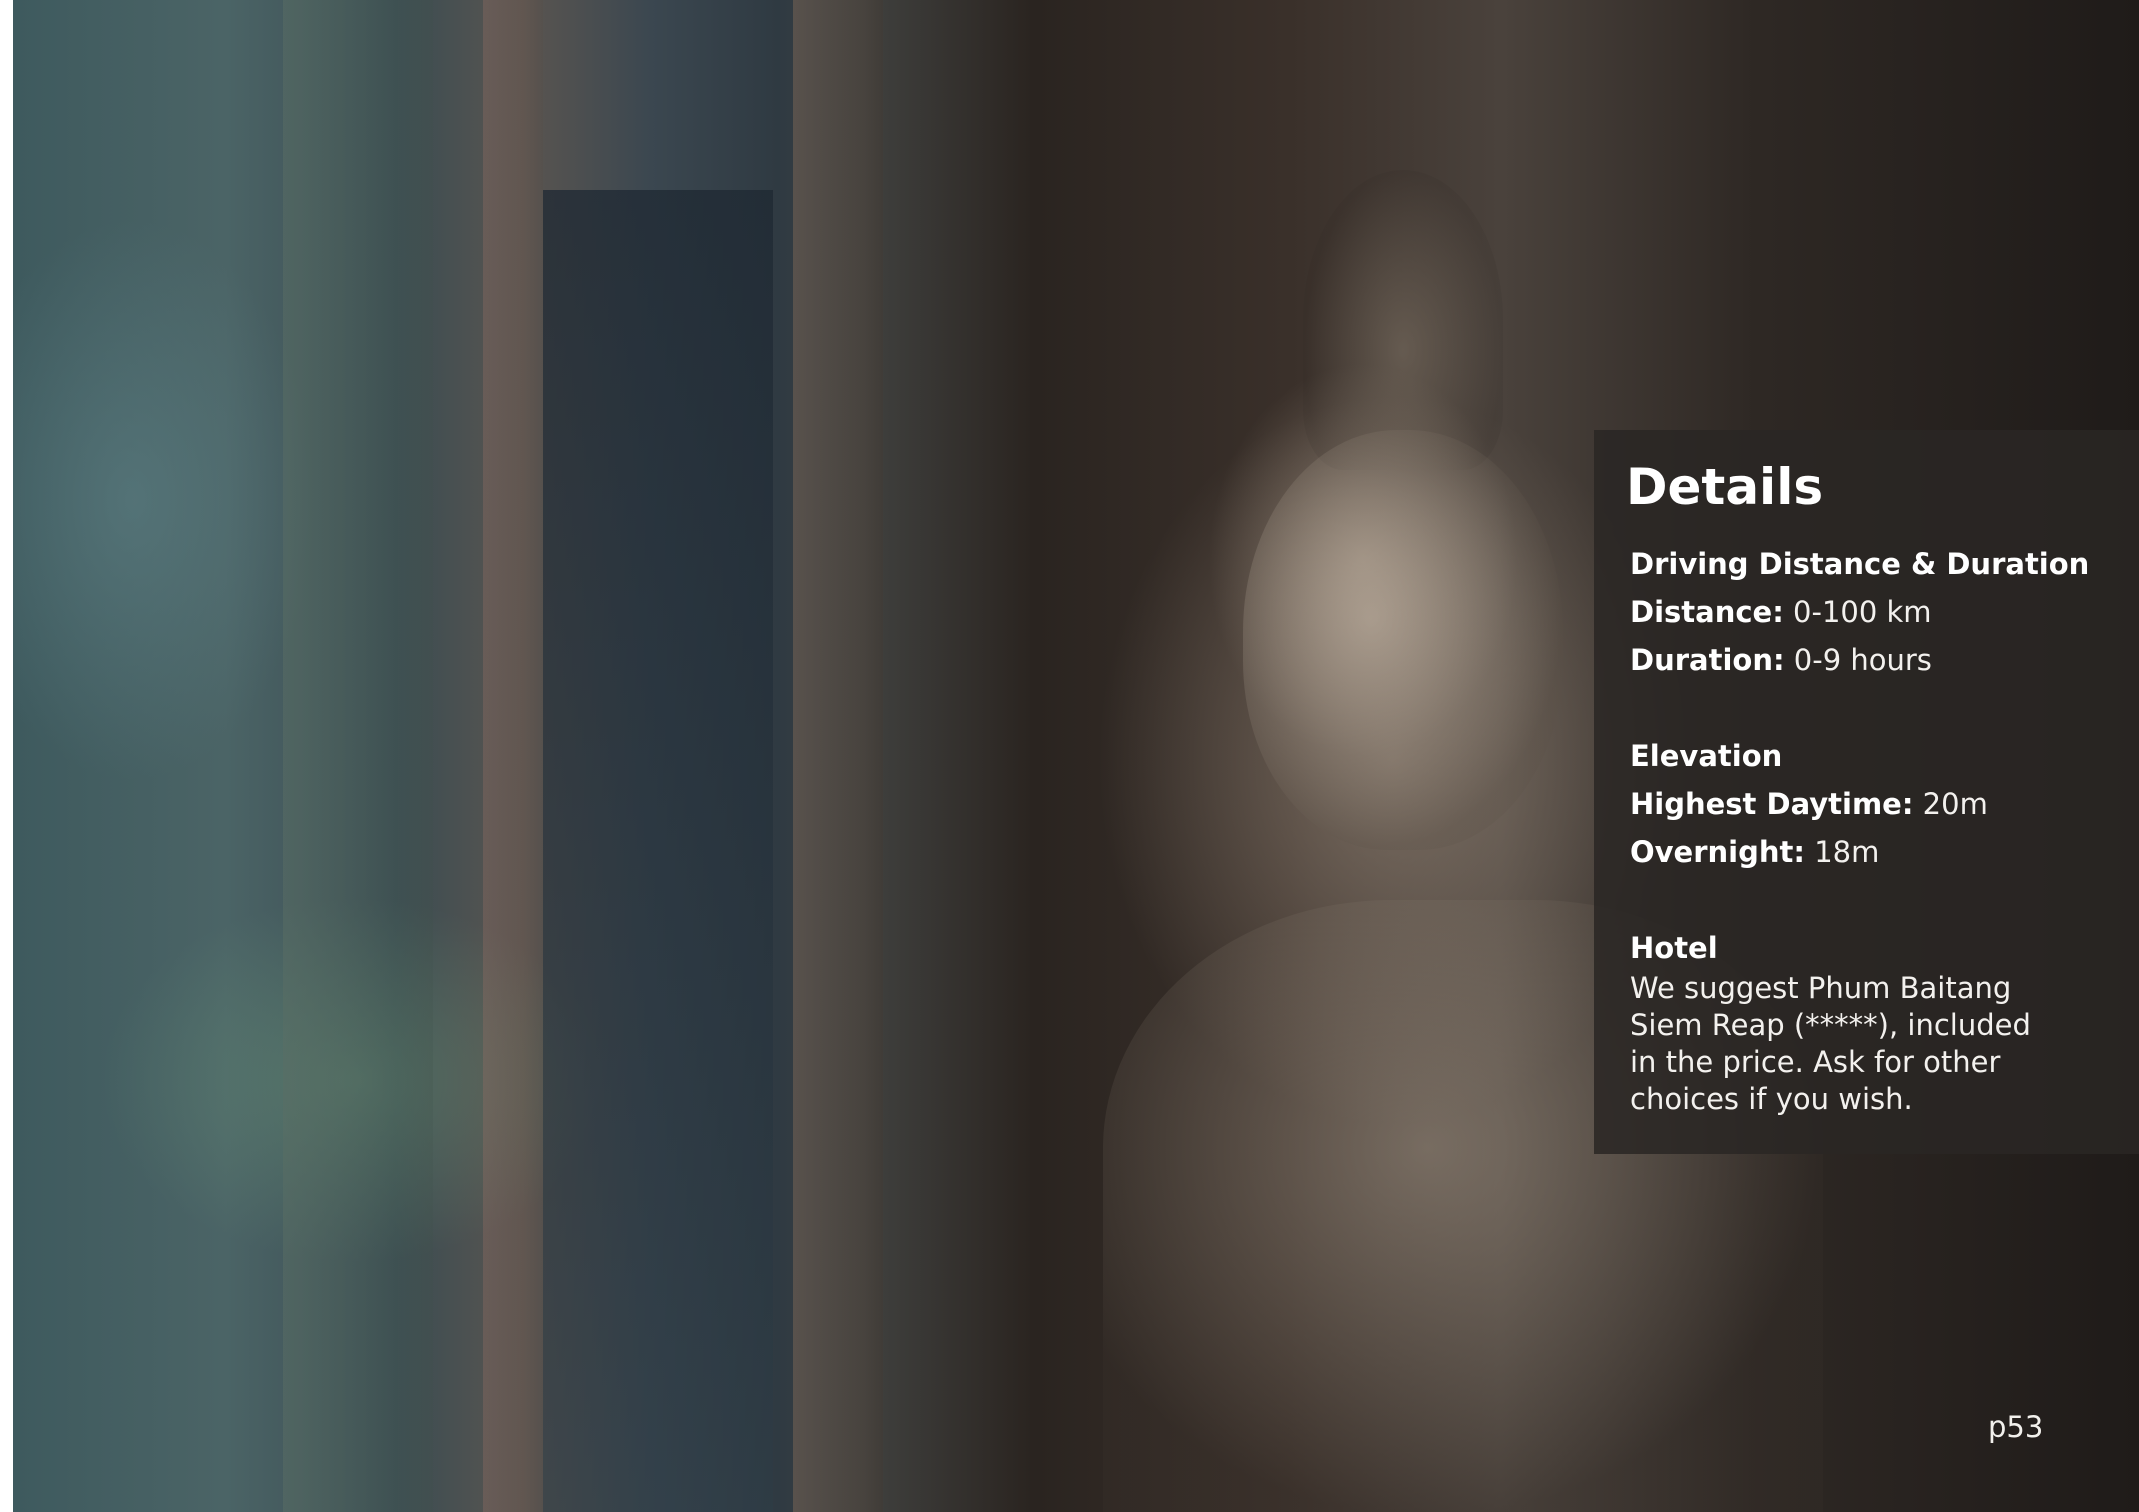 This screenshot has height=1512, width=2139. I want to click on statue-crown, so click(1403, 320).